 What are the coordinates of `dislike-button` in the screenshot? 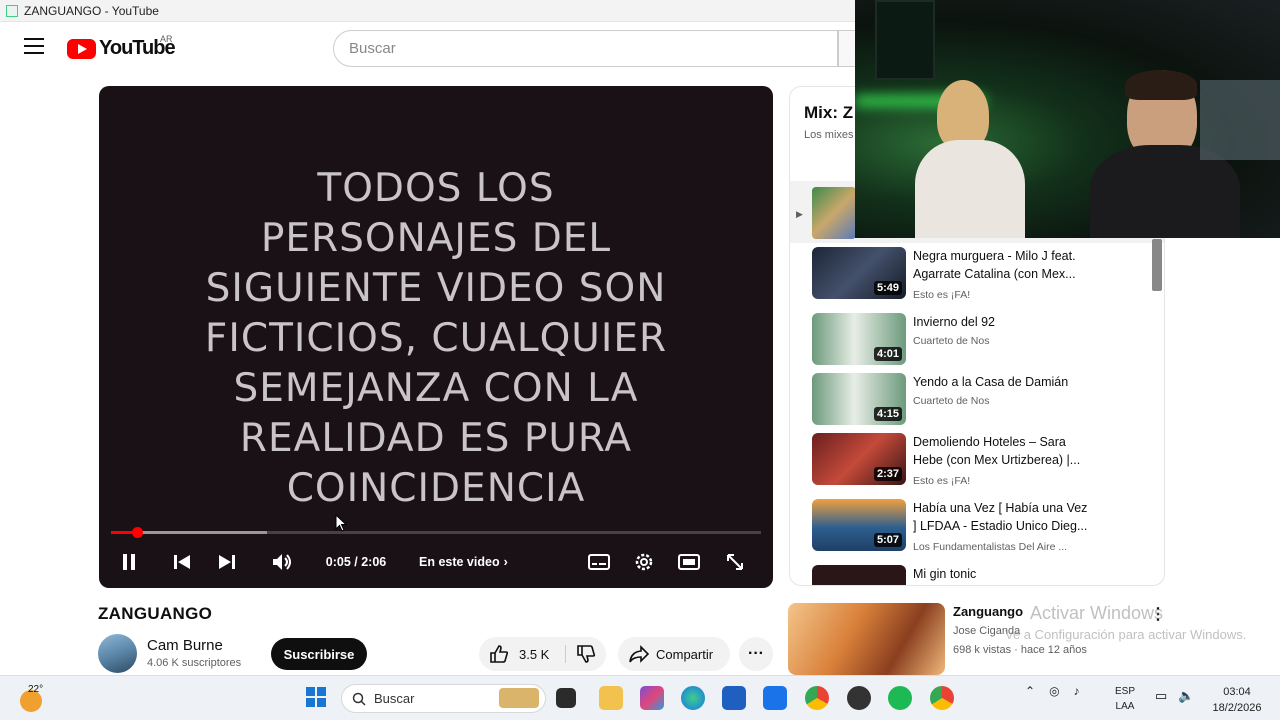 It's located at (586, 654).